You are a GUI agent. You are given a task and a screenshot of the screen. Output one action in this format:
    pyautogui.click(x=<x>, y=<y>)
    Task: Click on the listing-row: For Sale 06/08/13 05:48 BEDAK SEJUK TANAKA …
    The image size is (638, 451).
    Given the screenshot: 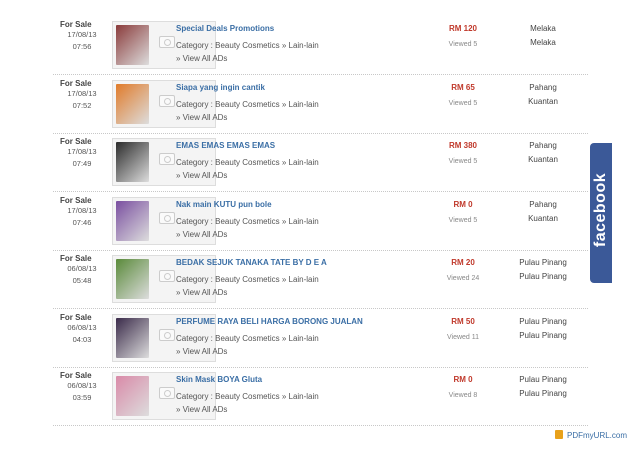 What is the action you would take?
    pyautogui.click(x=320, y=280)
    